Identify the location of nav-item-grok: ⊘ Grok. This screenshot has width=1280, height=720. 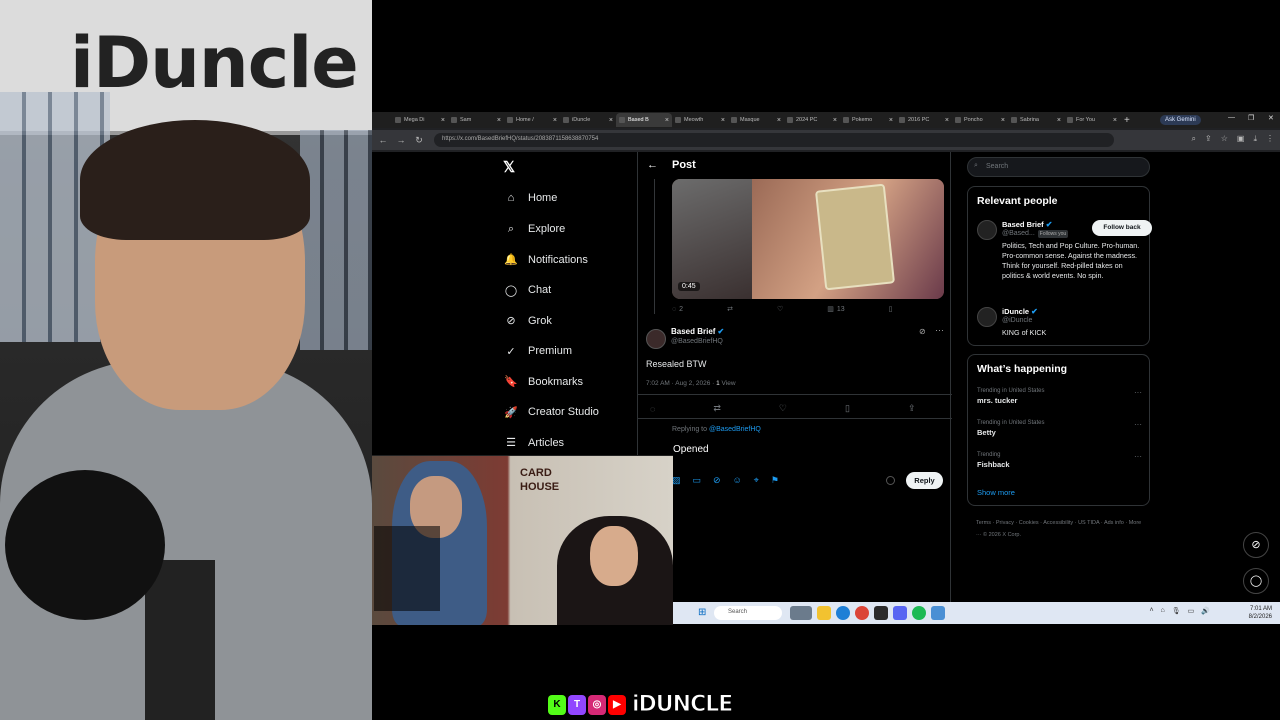
(527, 321).